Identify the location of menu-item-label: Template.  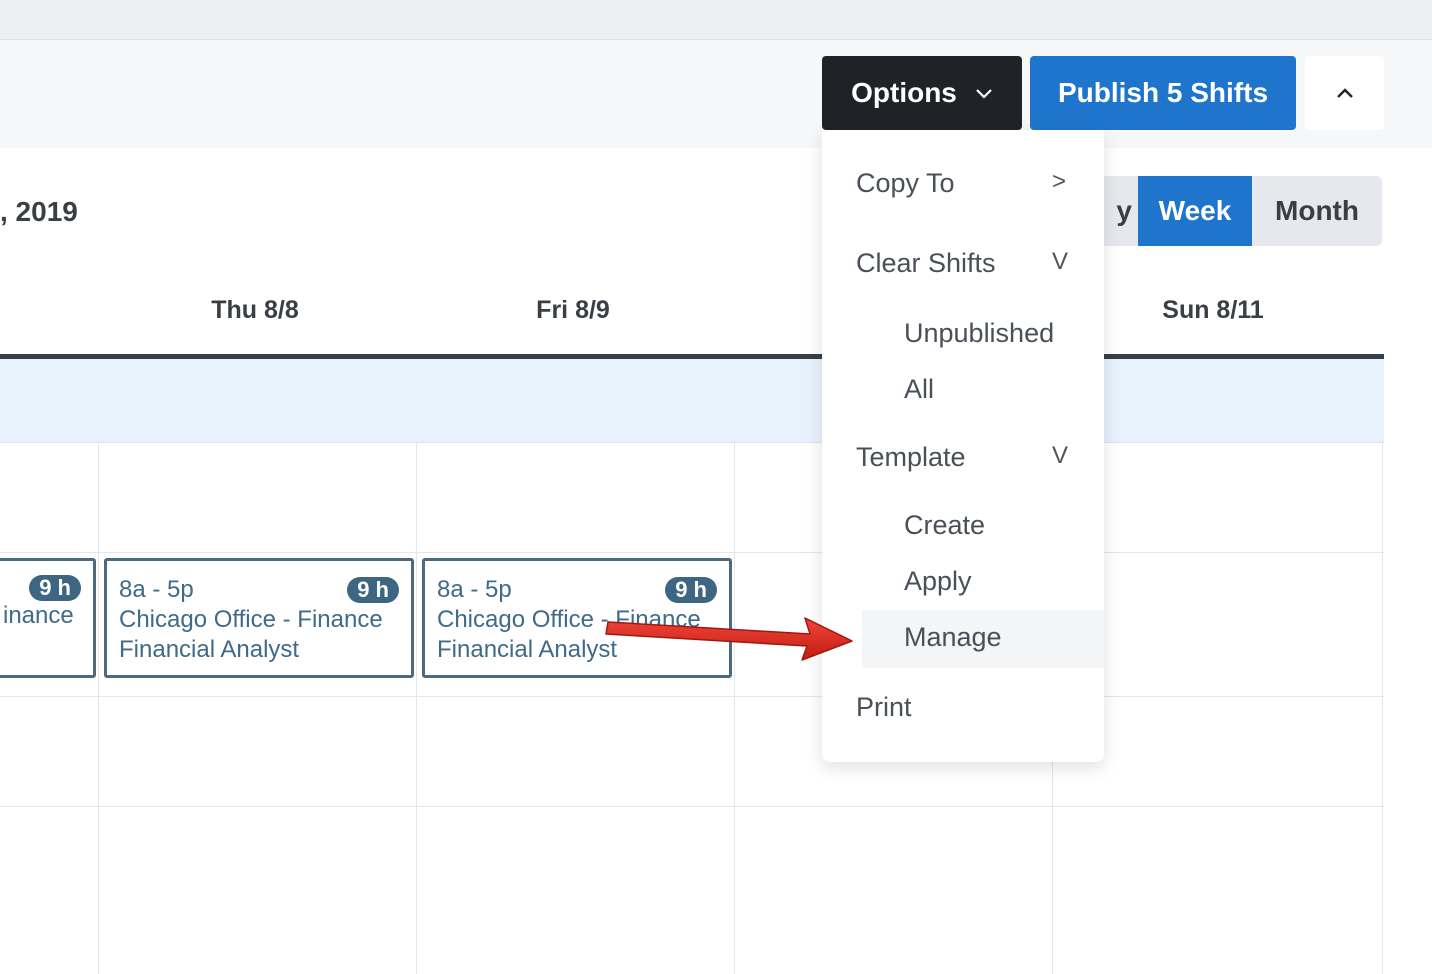
(911, 457).